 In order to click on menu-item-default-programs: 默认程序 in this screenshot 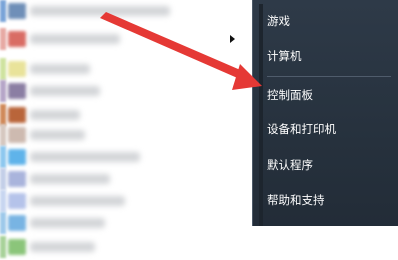, I will do `click(331, 165)`.